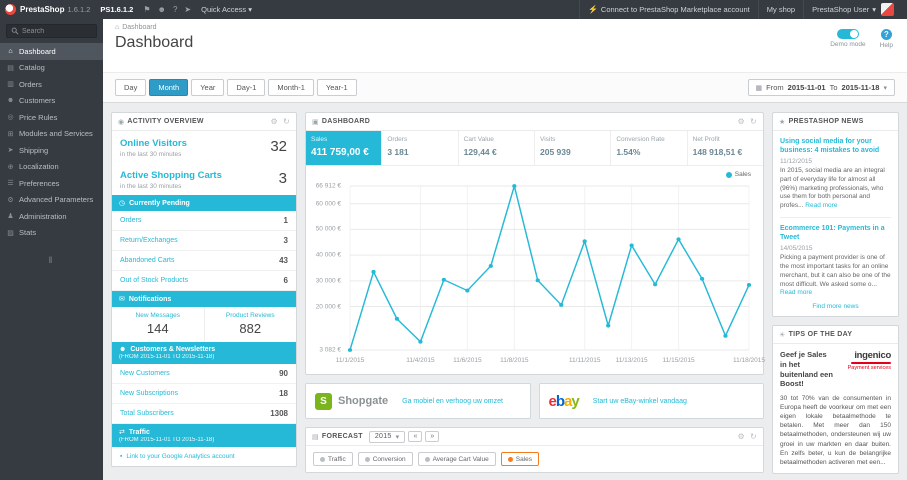 The height and width of the screenshot is (480, 907). What do you see at coordinates (34, 150) in the screenshot?
I see `sidebar-item-label: Shipping` at bounding box center [34, 150].